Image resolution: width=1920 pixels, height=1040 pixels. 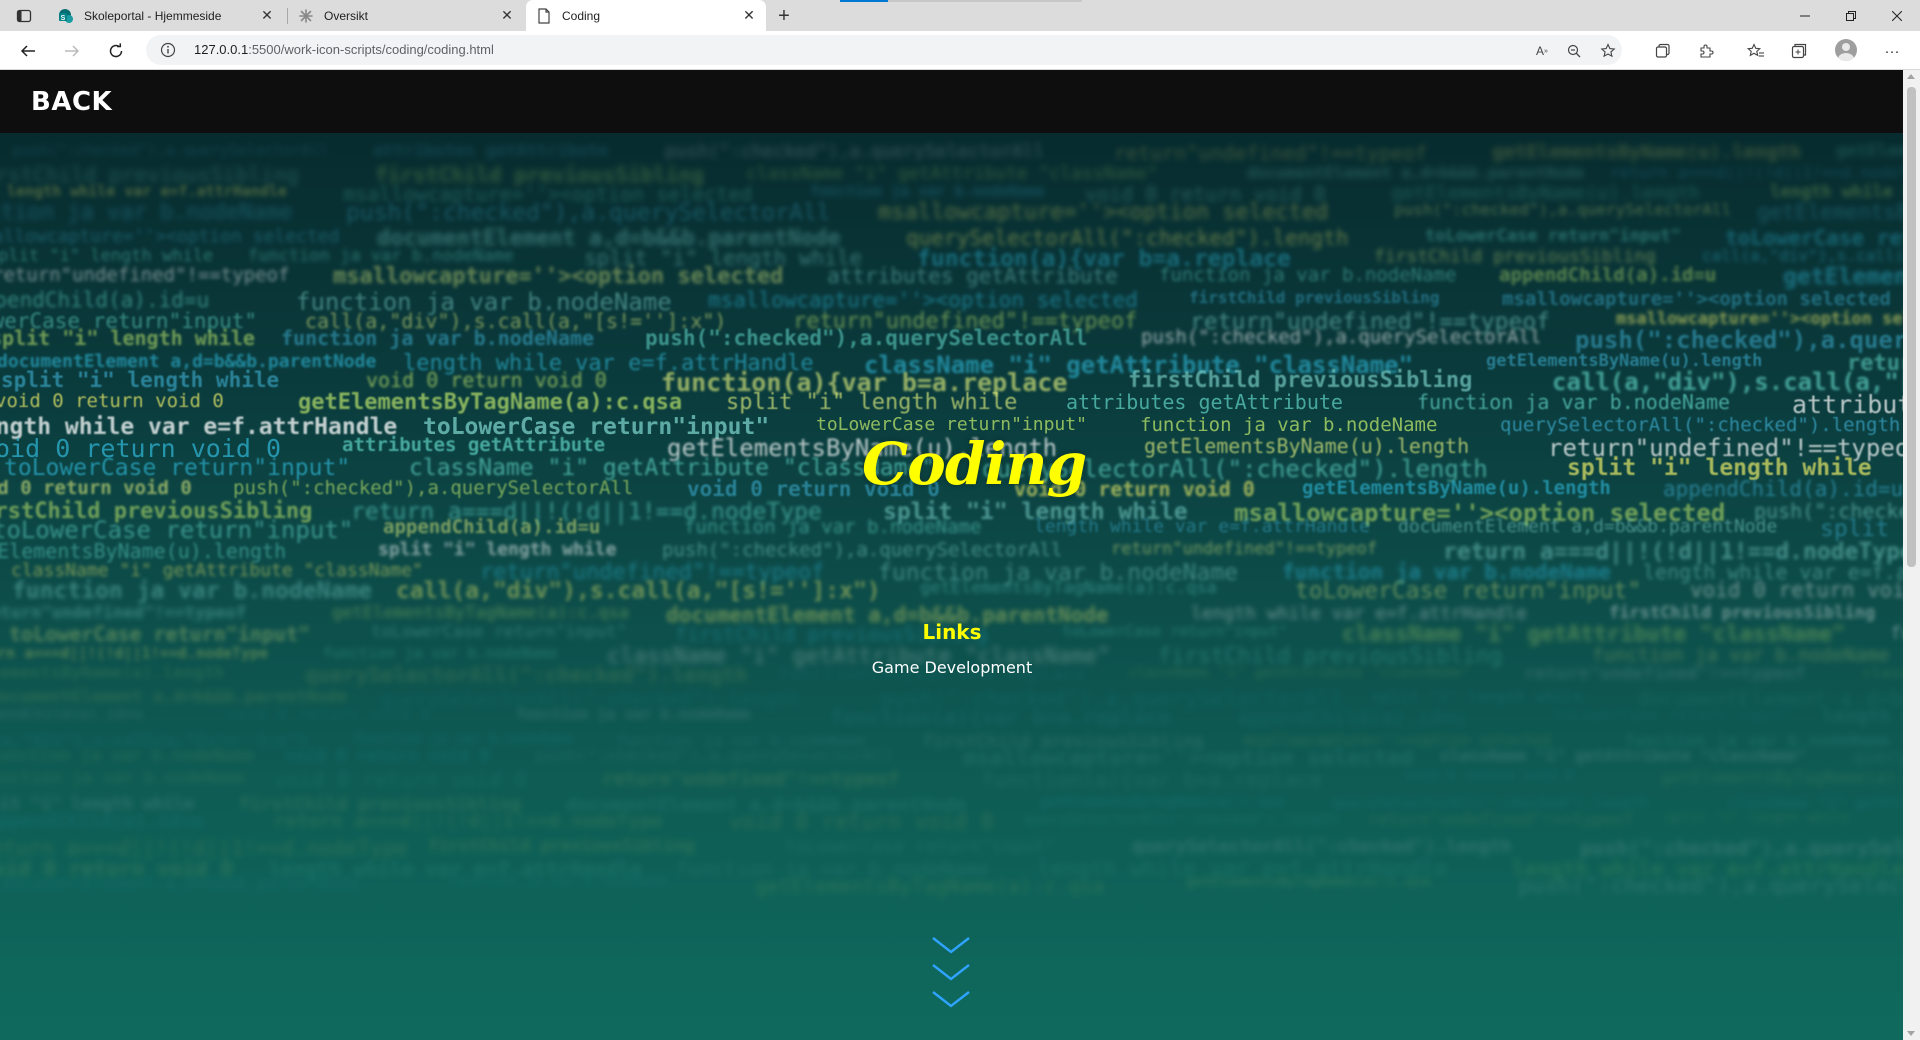 I want to click on minimize-button, so click(x=1805, y=15).